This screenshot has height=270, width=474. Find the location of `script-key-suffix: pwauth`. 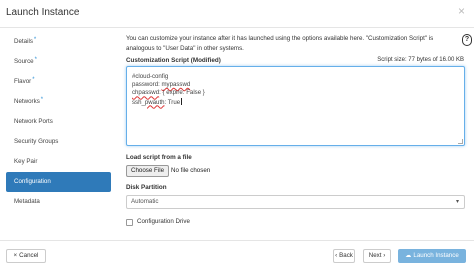

script-key-suffix: pwauth is located at coordinates (154, 102).